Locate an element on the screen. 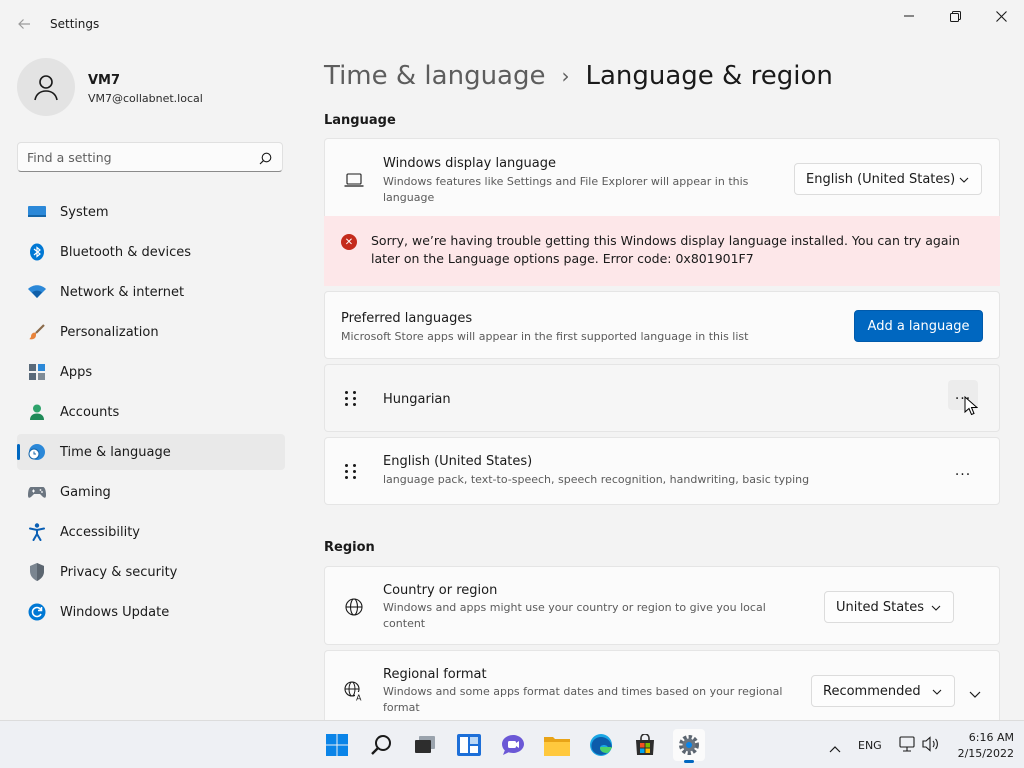 The image size is (1024, 768). error-icon: ✕ is located at coordinates (349, 242).